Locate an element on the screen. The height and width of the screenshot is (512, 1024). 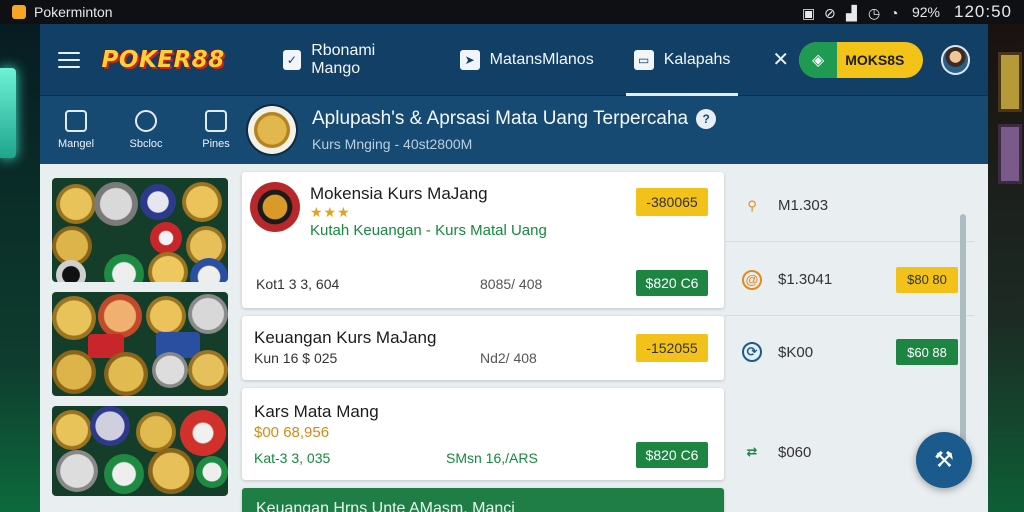
tab-kalapahs: ▭ Kalapahs is located at coordinates (682, 60).